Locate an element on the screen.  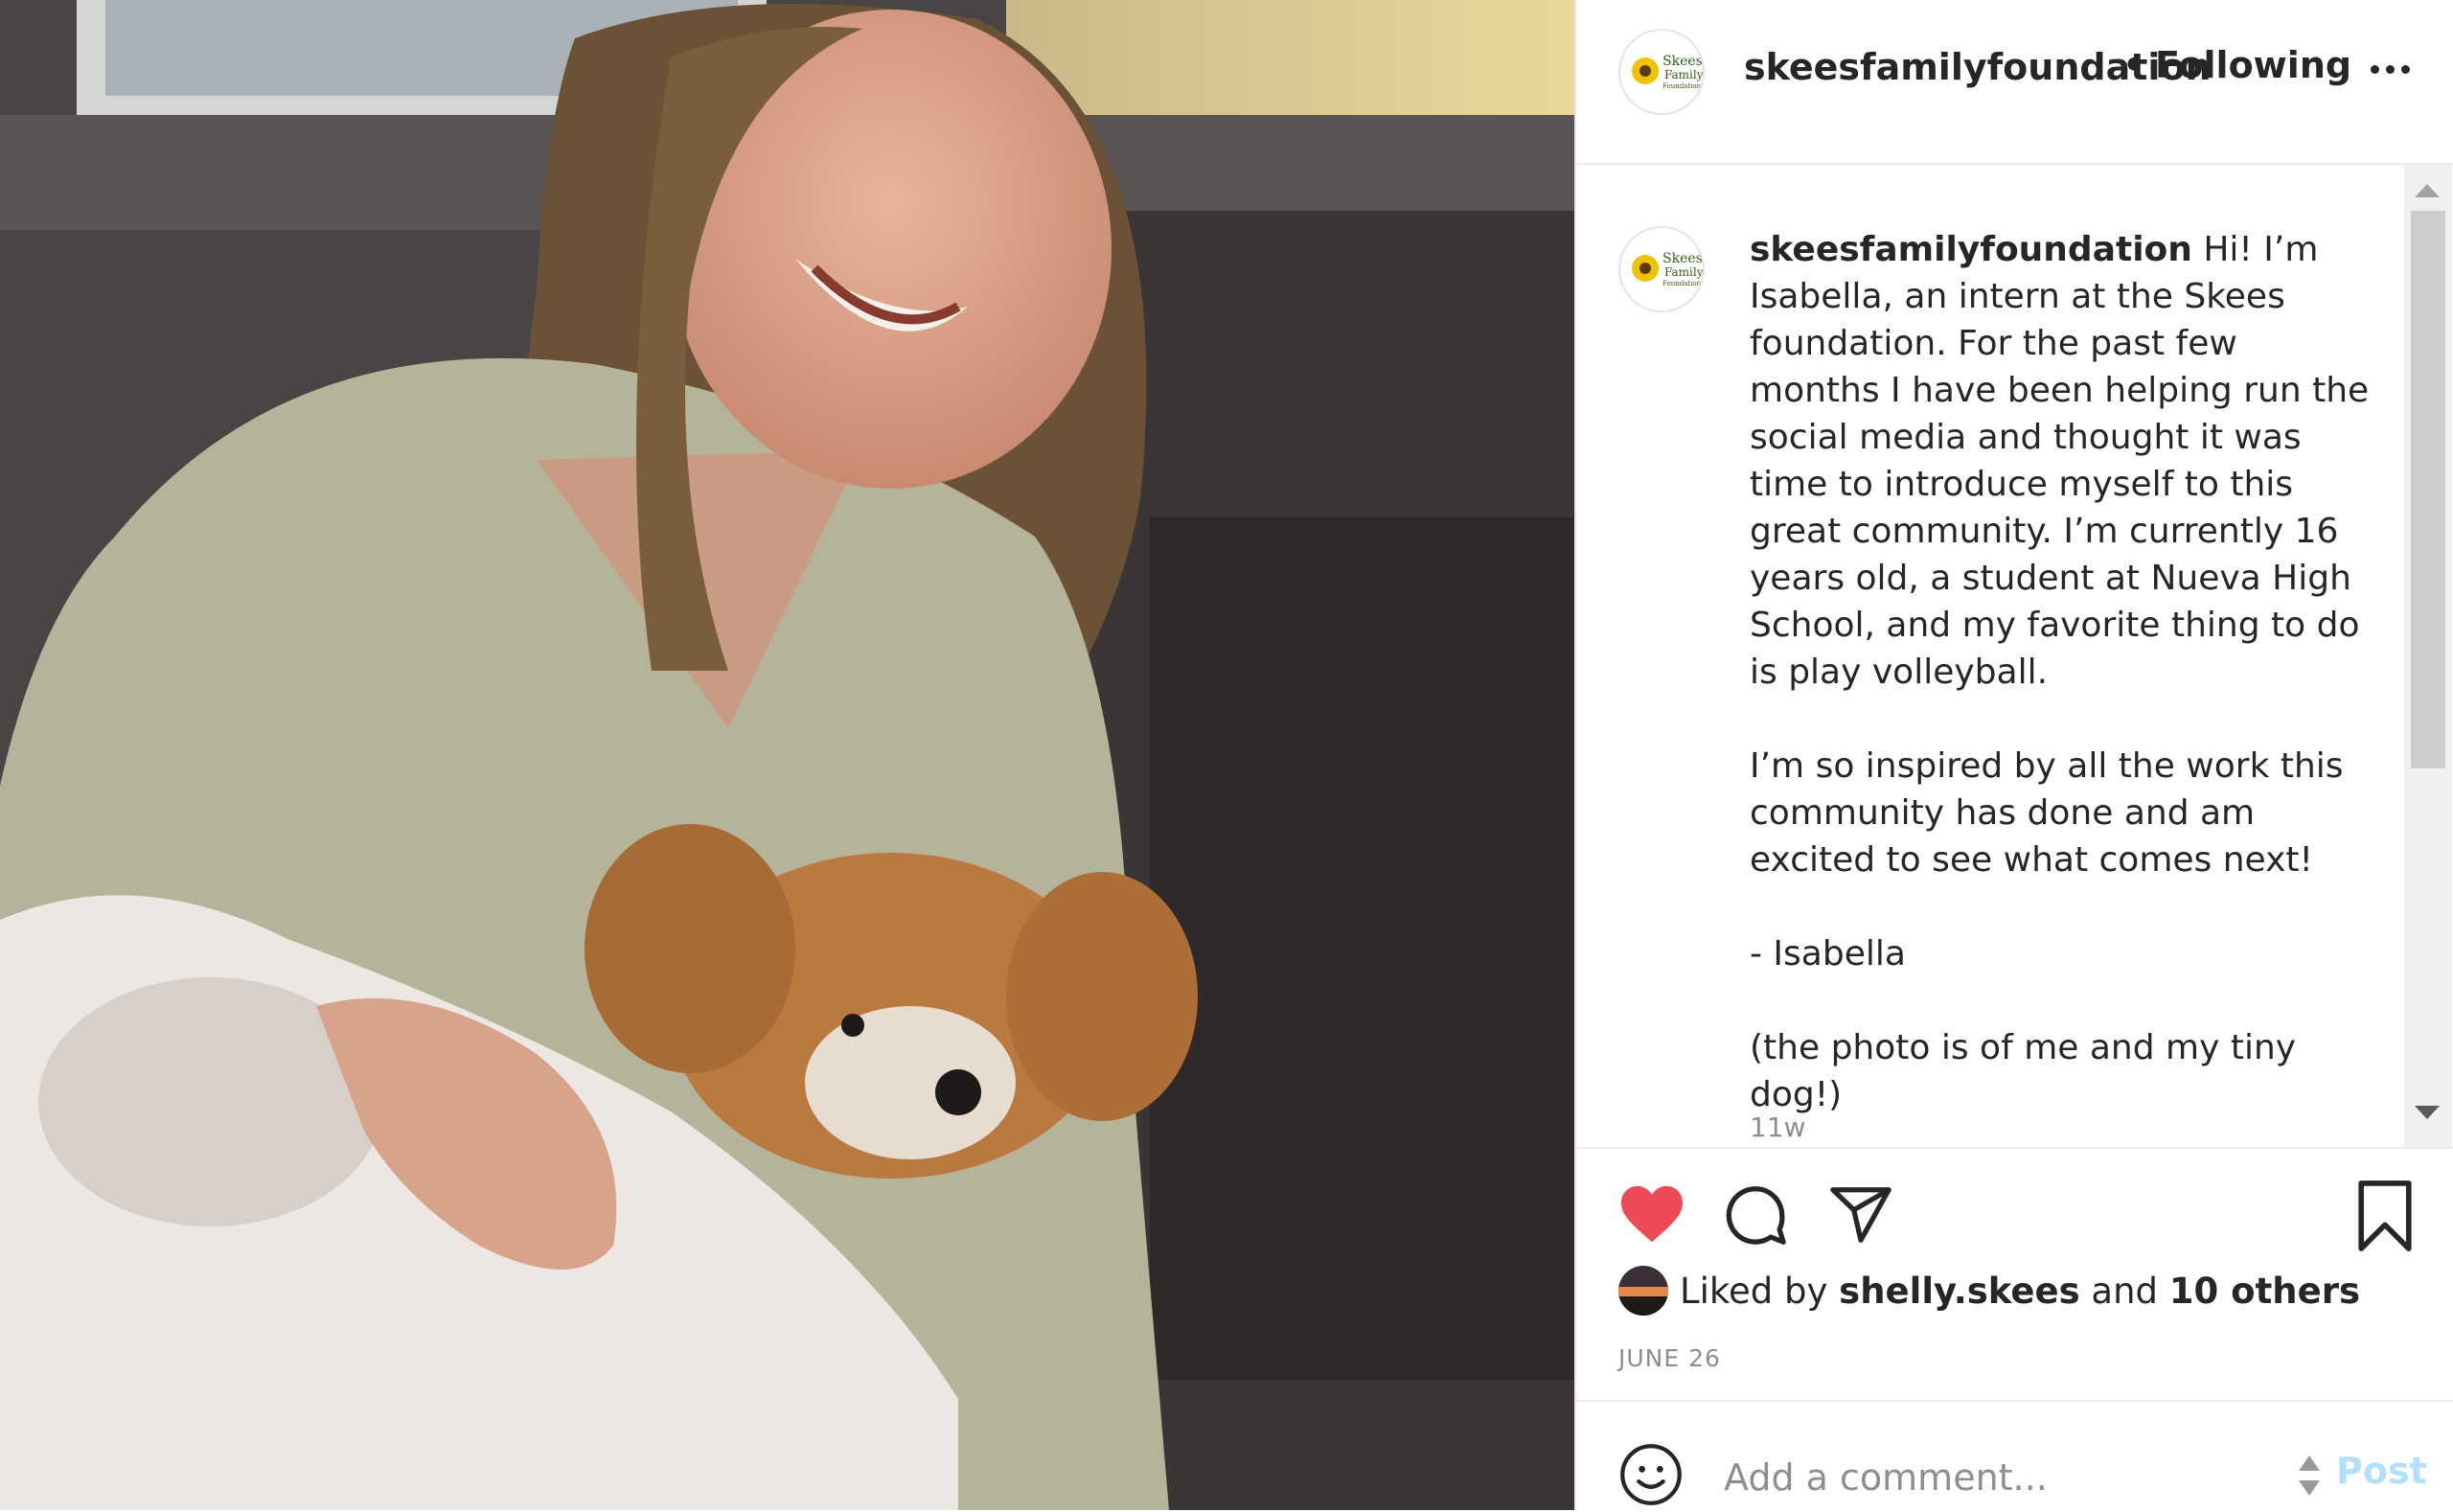
caption-username: skeesfamilyfoundation is located at coordinates (1971, 249).